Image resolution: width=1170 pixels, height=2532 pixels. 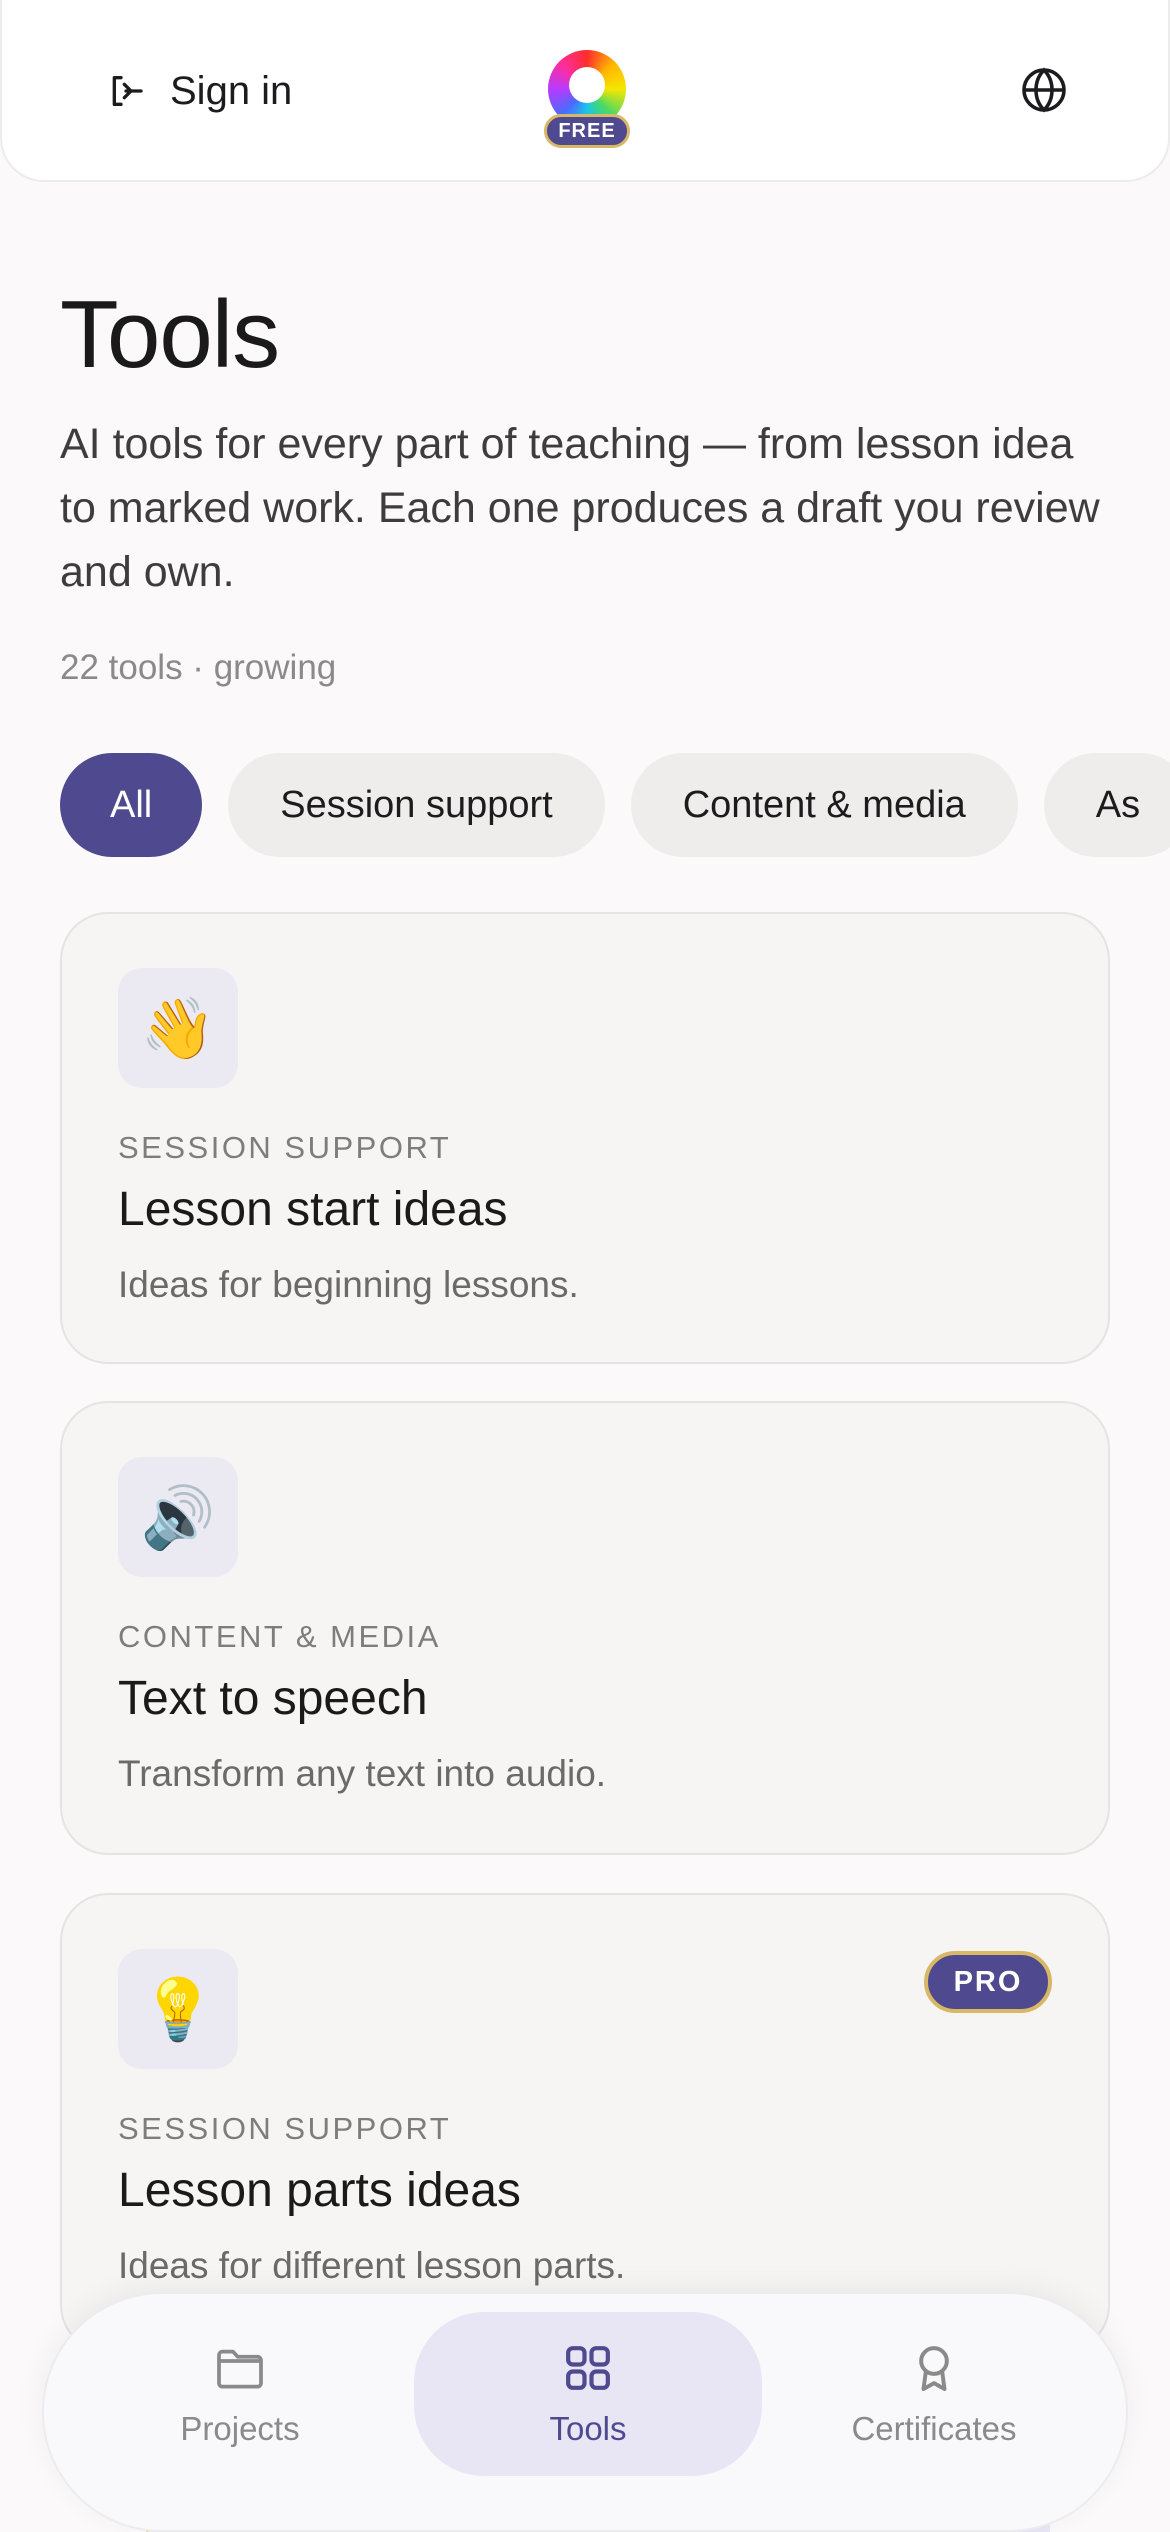 What do you see at coordinates (170, 334) in the screenshot?
I see `page-title: Tools` at bounding box center [170, 334].